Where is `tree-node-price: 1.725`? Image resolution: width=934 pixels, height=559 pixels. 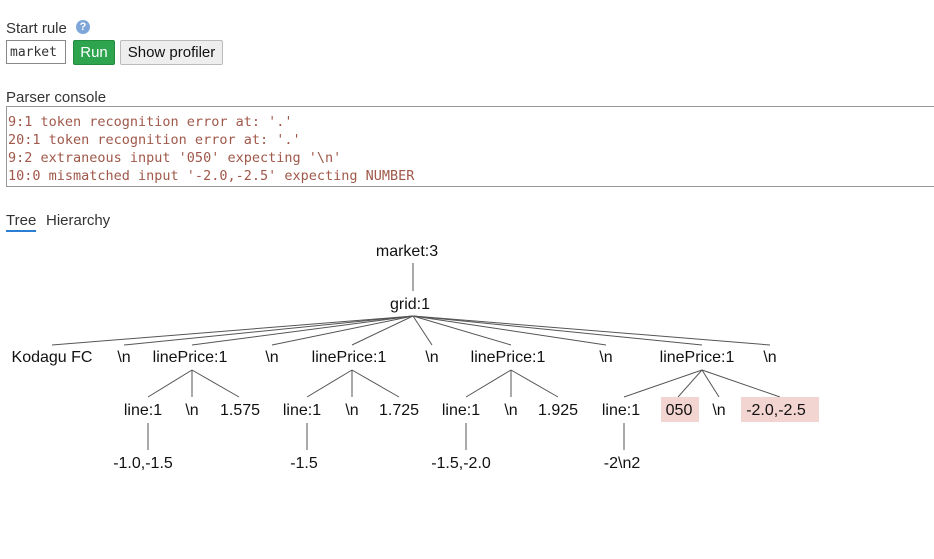
tree-node-price: 1.725 is located at coordinates (399, 410).